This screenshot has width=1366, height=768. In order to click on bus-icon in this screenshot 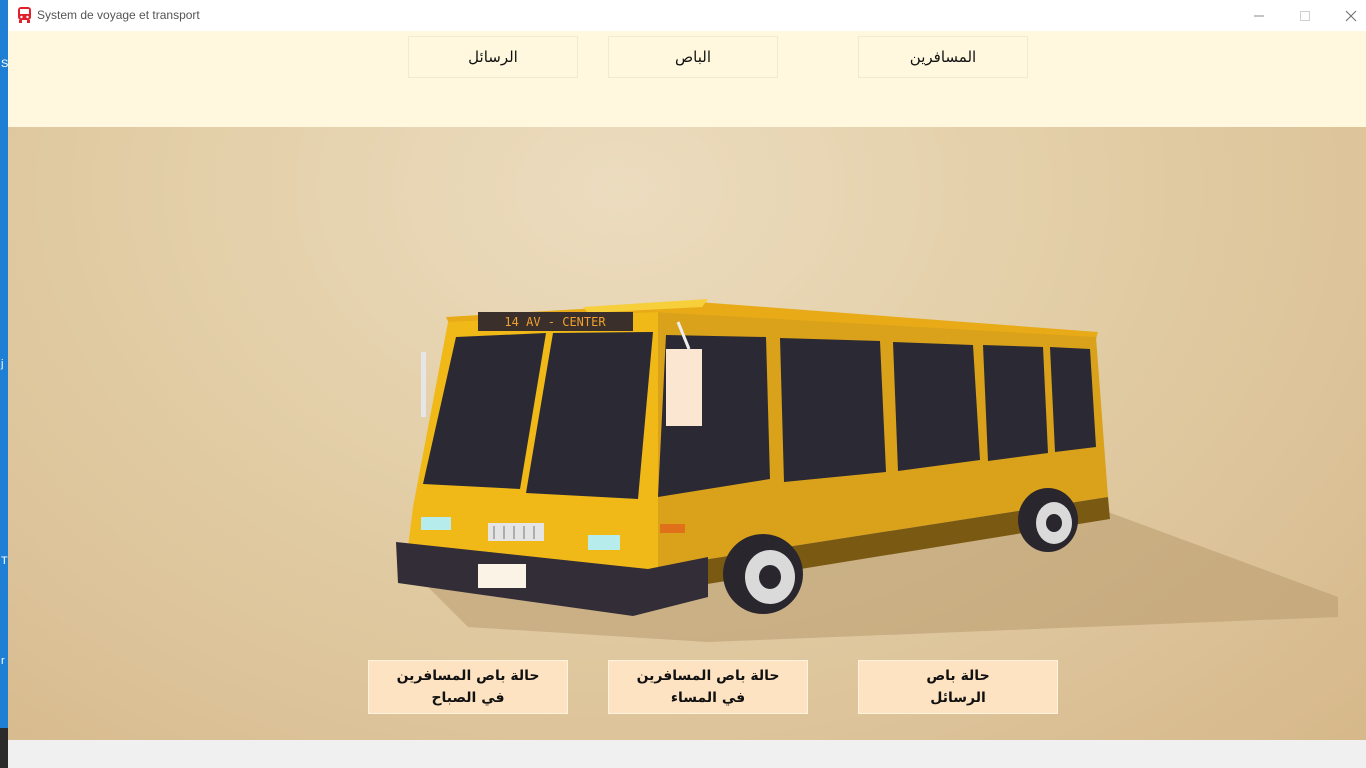, I will do `click(24, 15)`.